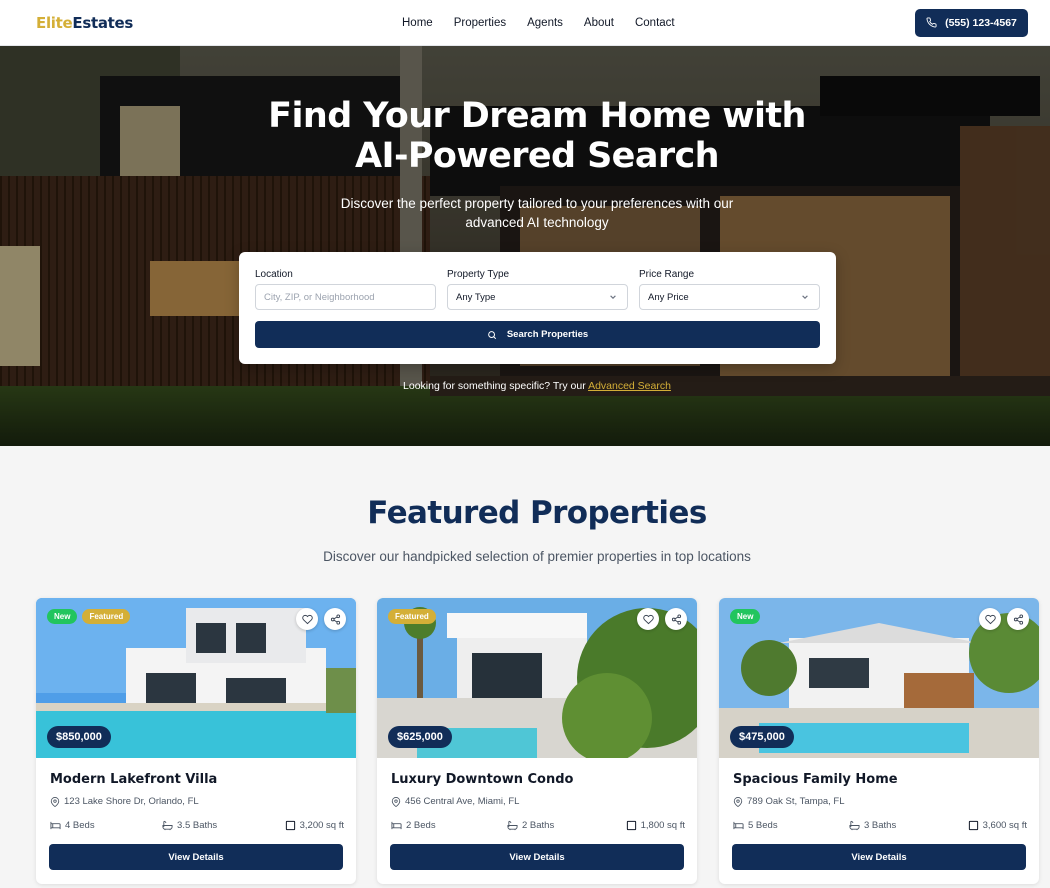 This screenshot has width=1050, height=888. Describe the element at coordinates (537, 116) in the screenshot. I see `hero-title-line-1: Find Your Dream Home with` at that location.